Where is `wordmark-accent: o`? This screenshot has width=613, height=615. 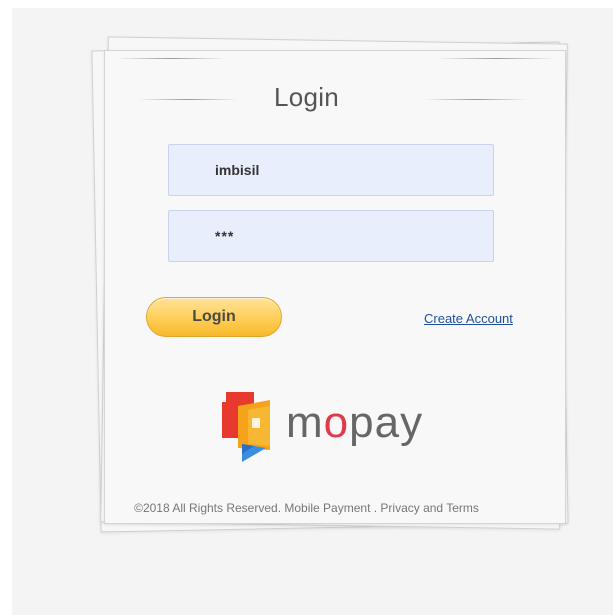 wordmark-accent: o is located at coordinates (336, 422).